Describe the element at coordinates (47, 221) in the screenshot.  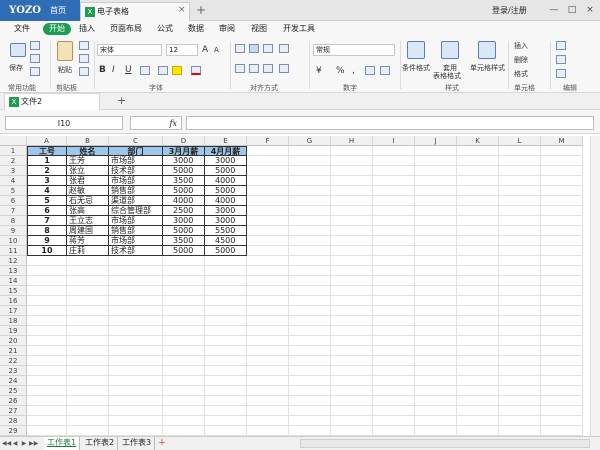
I see `table-cell: 7` at that location.